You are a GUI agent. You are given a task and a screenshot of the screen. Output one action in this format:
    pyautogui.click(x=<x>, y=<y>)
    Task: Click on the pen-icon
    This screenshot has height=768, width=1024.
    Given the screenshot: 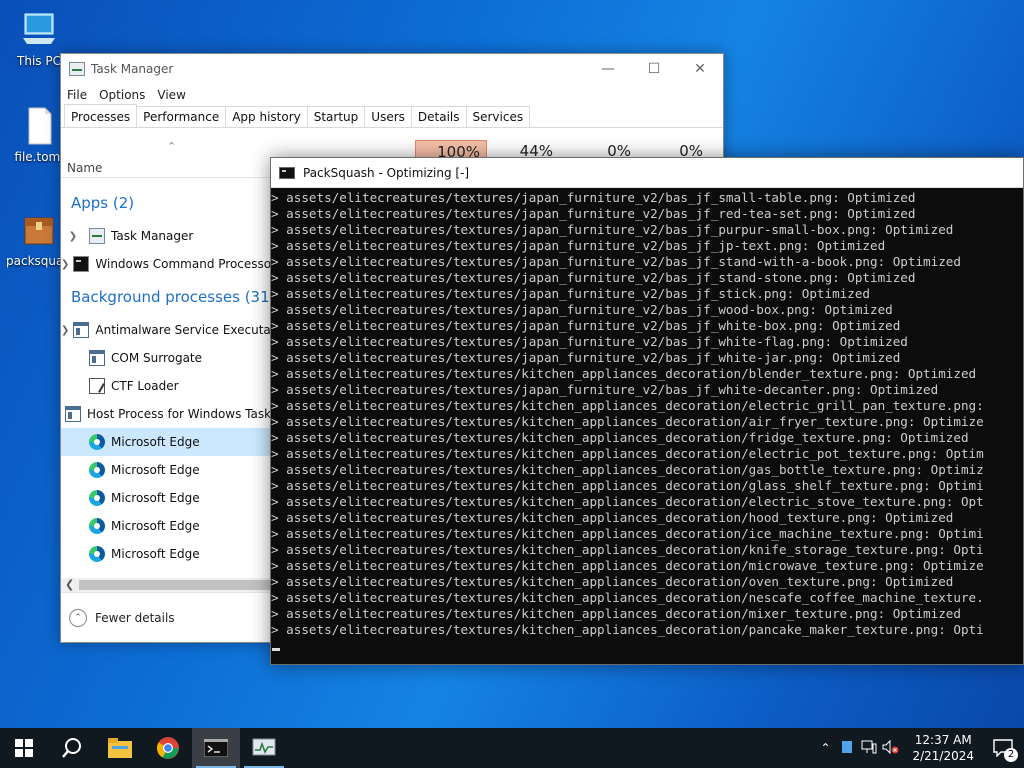 What is the action you would take?
    pyautogui.click(x=97, y=386)
    